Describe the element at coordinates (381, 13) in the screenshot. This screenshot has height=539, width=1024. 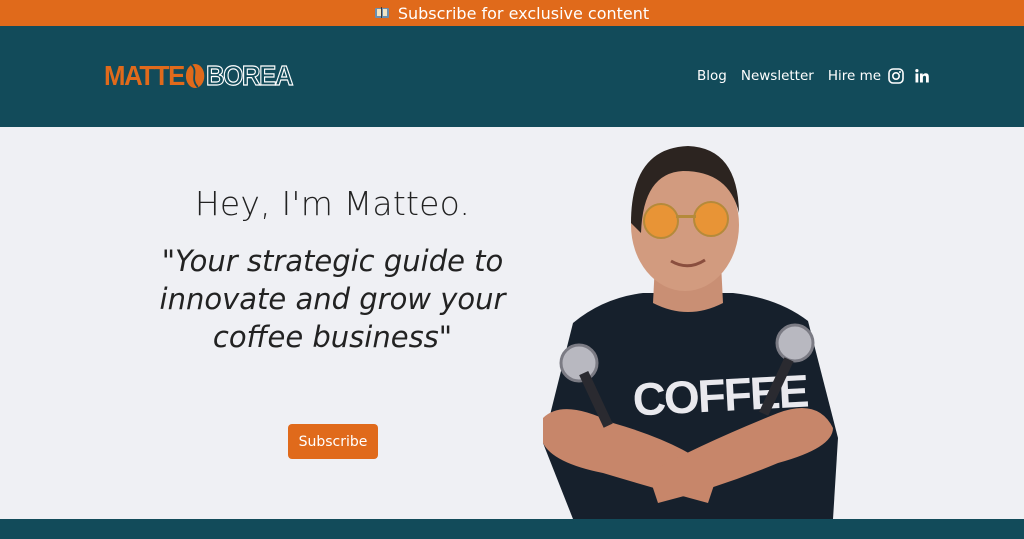
I see `book-emoji-icon` at that location.